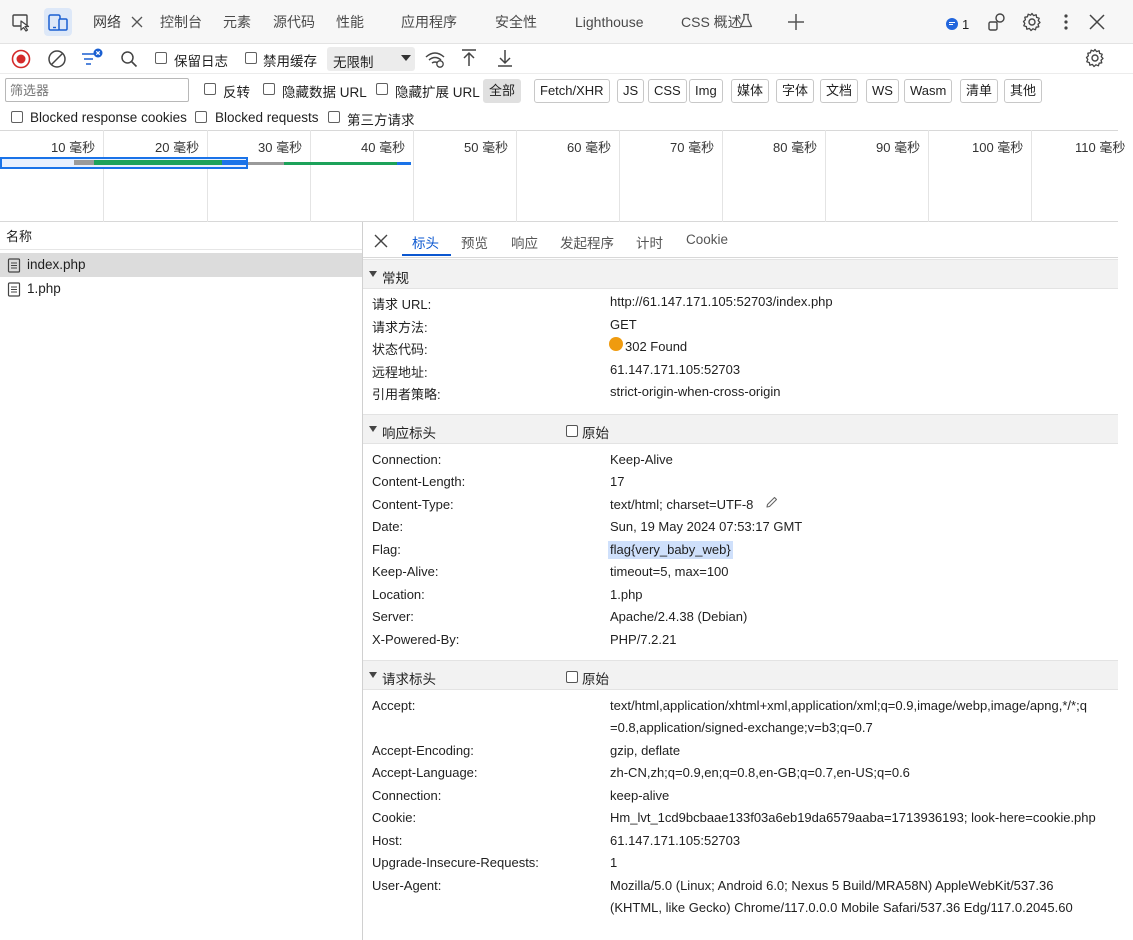  I want to click on network-toolbar, so click(566, 59).